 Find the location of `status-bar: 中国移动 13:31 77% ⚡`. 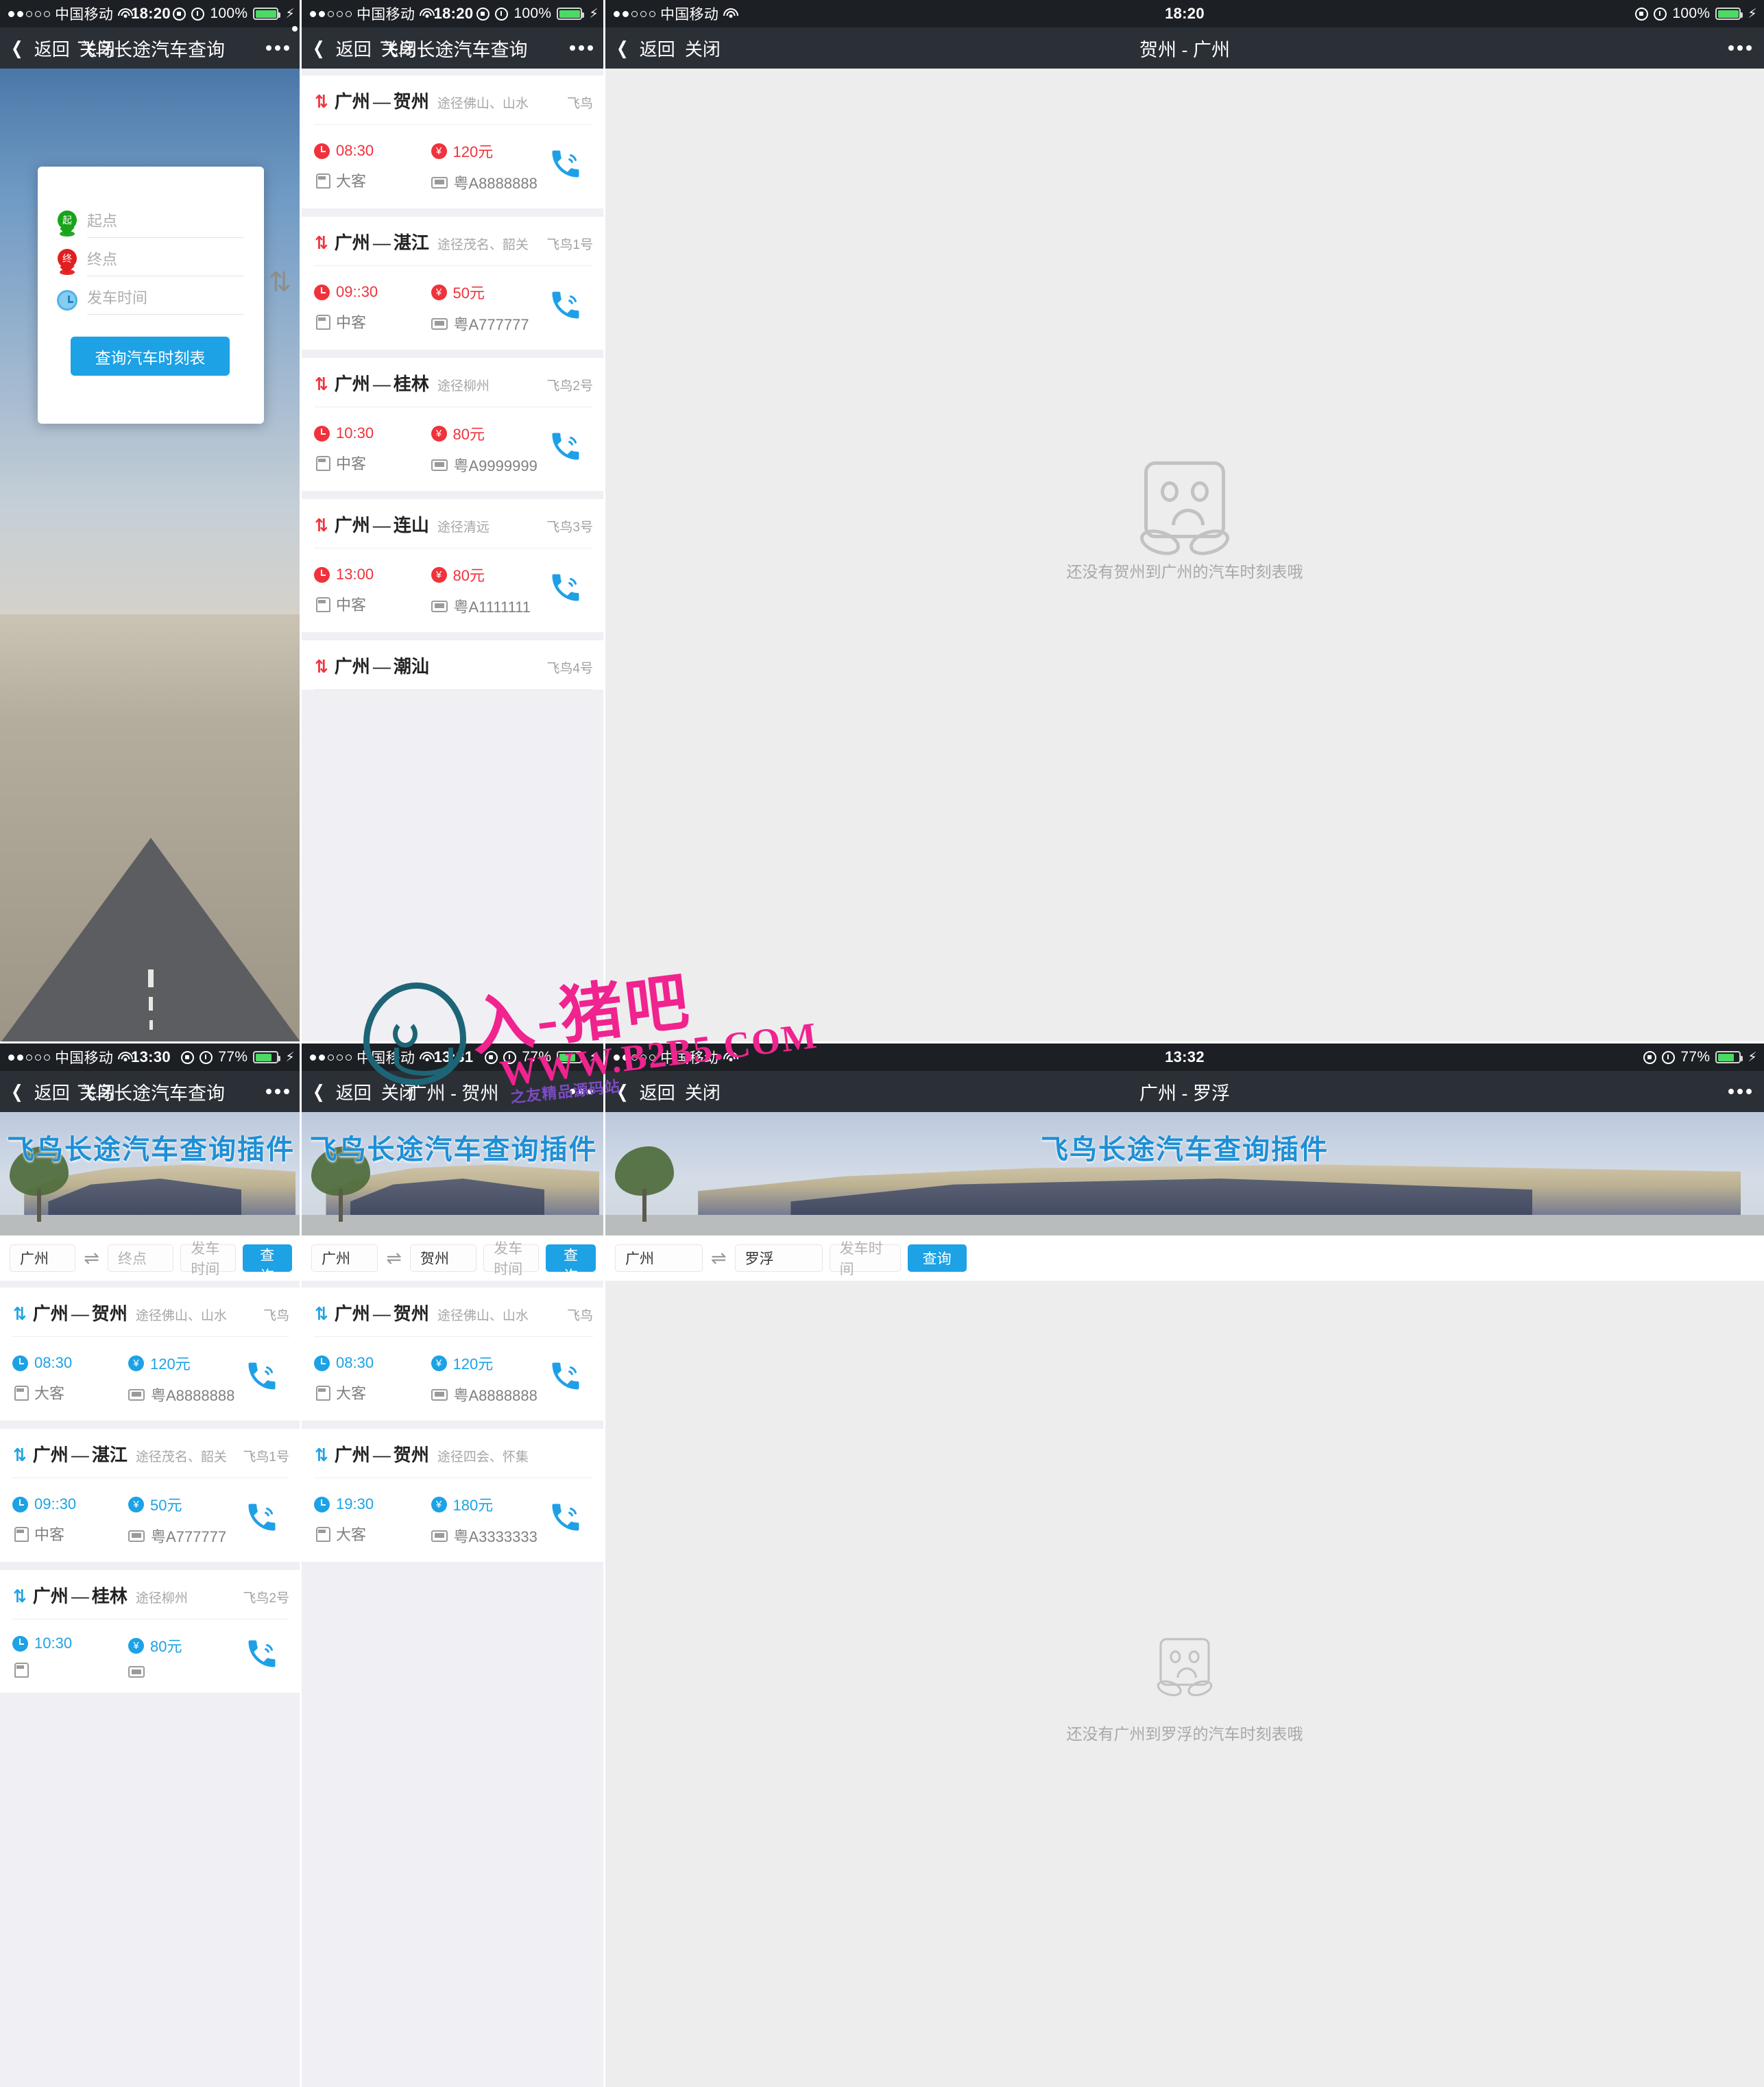

status-bar: 中国移动 13:31 77% ⚡ is located at coordinates (454, 1057).